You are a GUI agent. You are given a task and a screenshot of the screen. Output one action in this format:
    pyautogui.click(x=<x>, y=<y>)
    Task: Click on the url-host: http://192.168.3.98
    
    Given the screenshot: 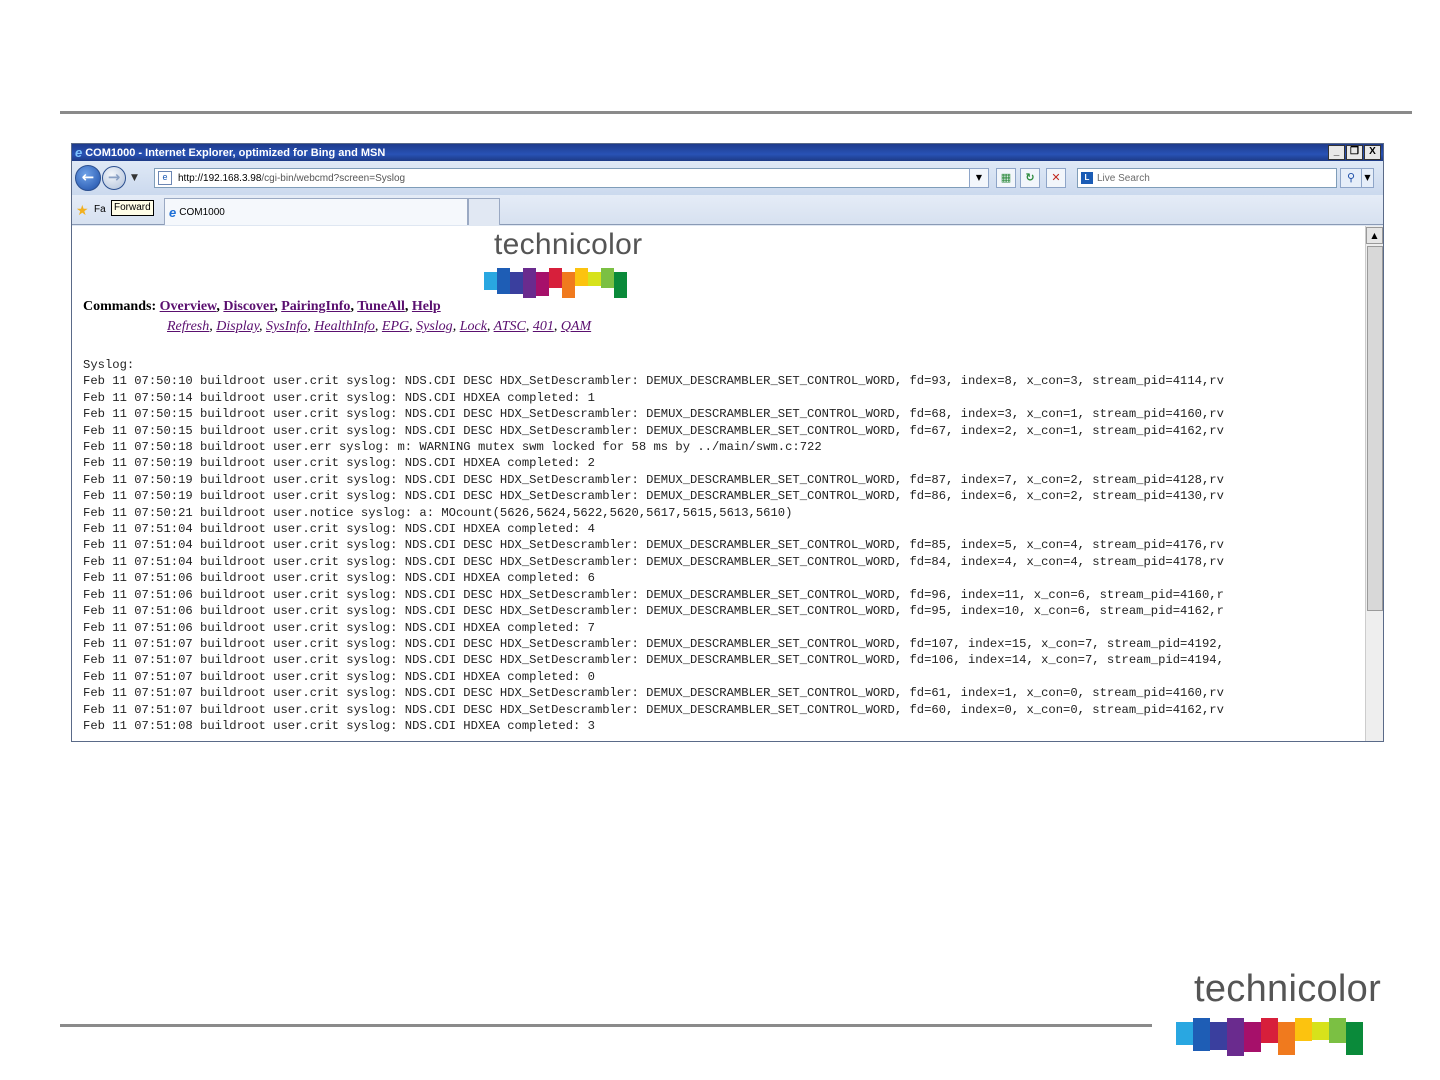 What is the action you would take?
    pyautogui.click(x=220, y=178)
    